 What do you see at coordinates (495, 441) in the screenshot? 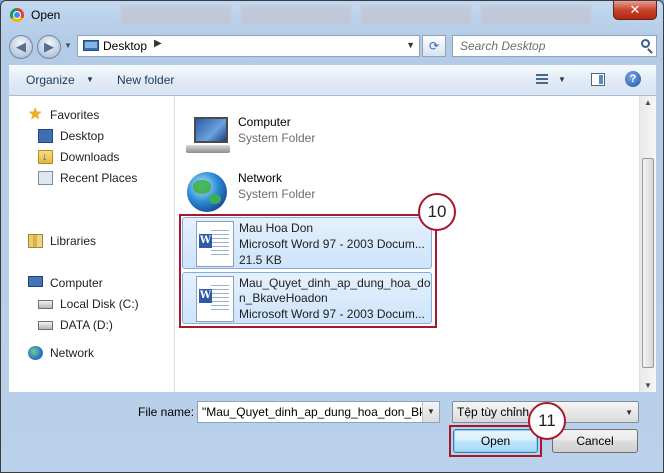
I see `open-button: Open` at bounding box center [495, 441].